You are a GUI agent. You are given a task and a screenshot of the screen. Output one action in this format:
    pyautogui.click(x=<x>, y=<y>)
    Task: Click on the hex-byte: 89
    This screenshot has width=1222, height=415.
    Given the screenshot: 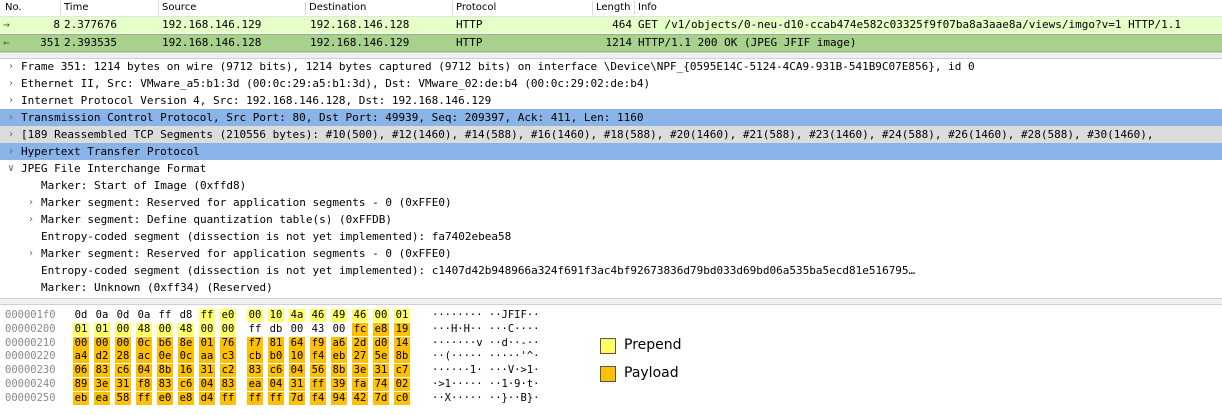 What is the action you would take?
    pyautogui.click(x=81, y=384)
    